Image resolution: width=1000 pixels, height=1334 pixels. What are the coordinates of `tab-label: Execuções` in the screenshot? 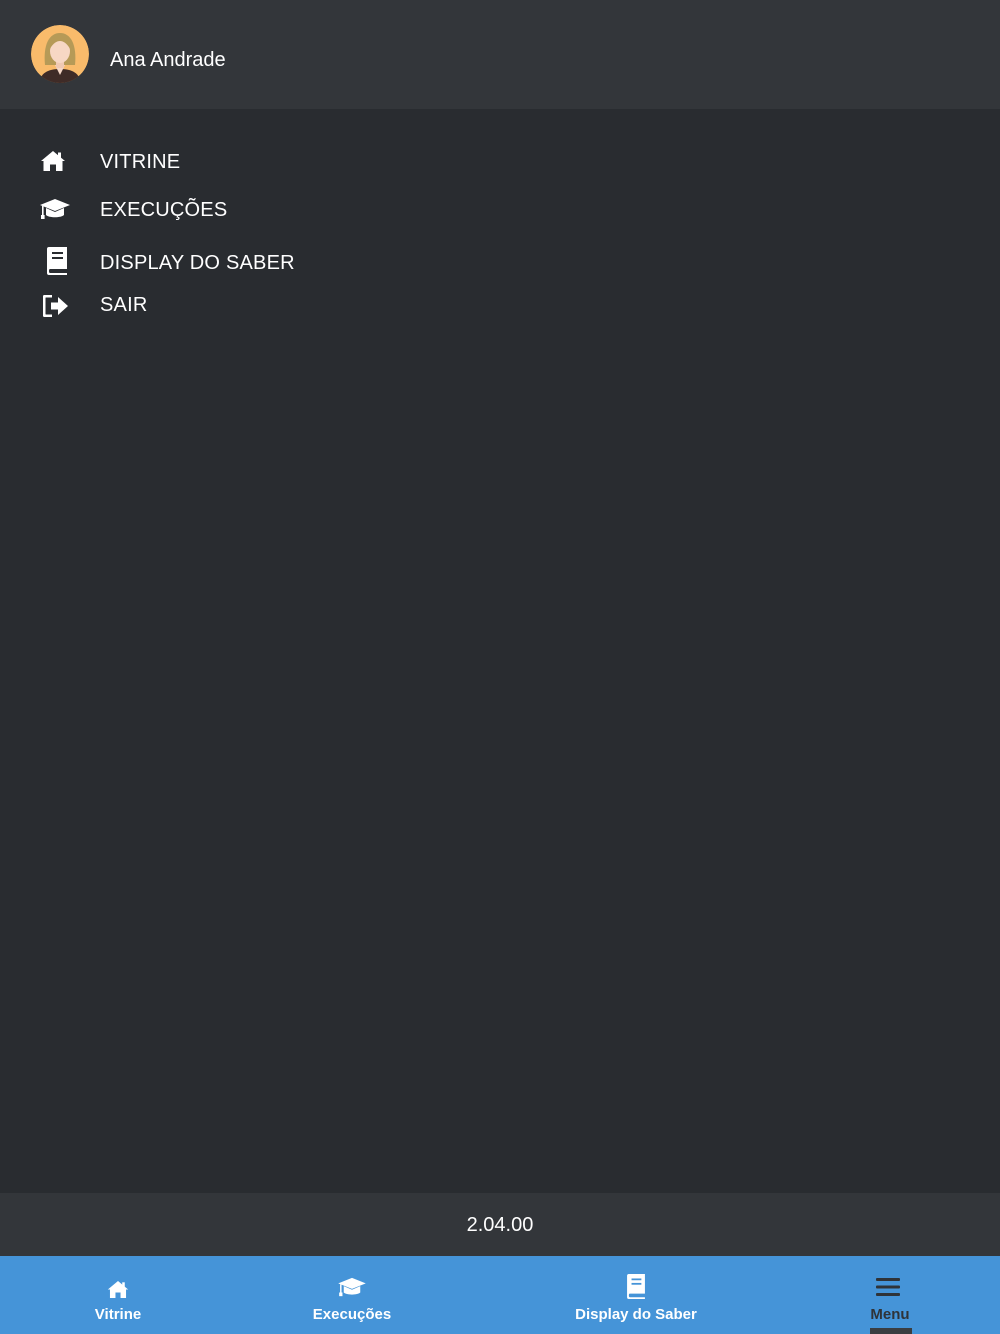 It's located at (352, 1314).